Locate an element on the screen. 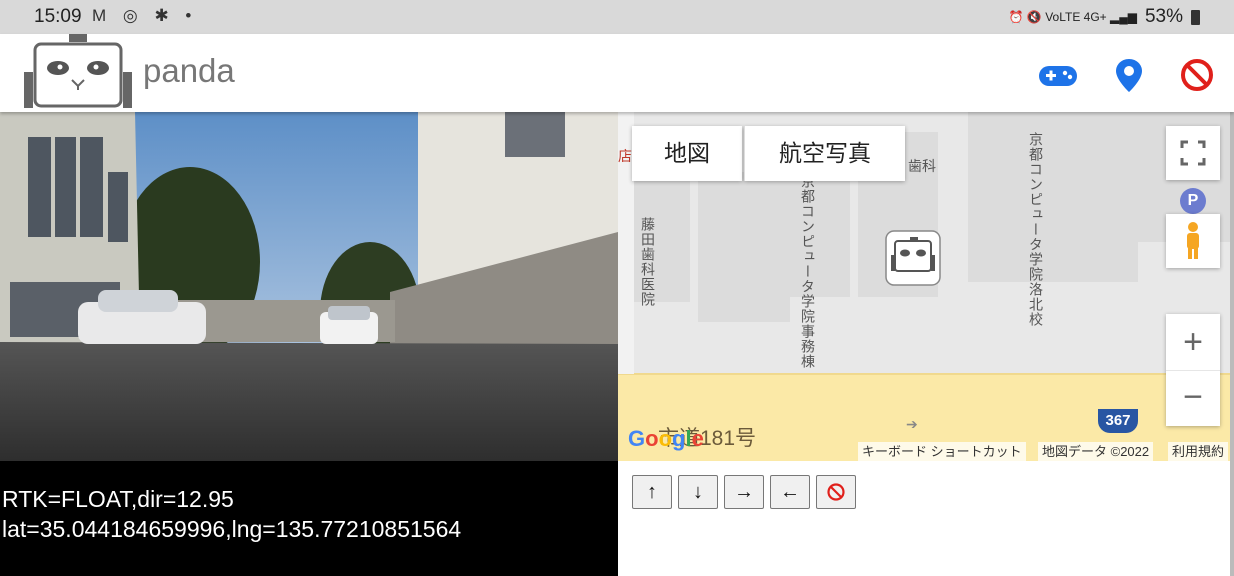  gamepad-icon is located at coordinates (1058, 75).